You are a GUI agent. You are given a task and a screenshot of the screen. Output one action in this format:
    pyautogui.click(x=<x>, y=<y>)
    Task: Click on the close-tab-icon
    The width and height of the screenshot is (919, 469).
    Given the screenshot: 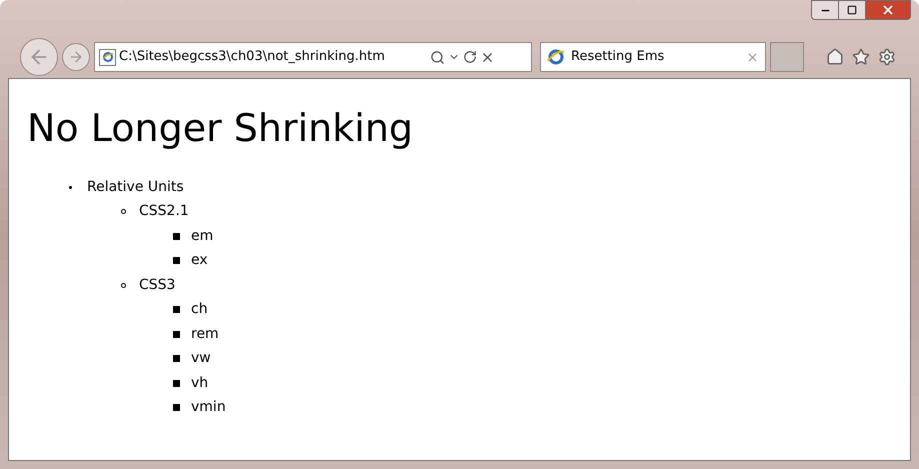 What is the action you would take?
    pyautogui.click(x=752, y=57)
    